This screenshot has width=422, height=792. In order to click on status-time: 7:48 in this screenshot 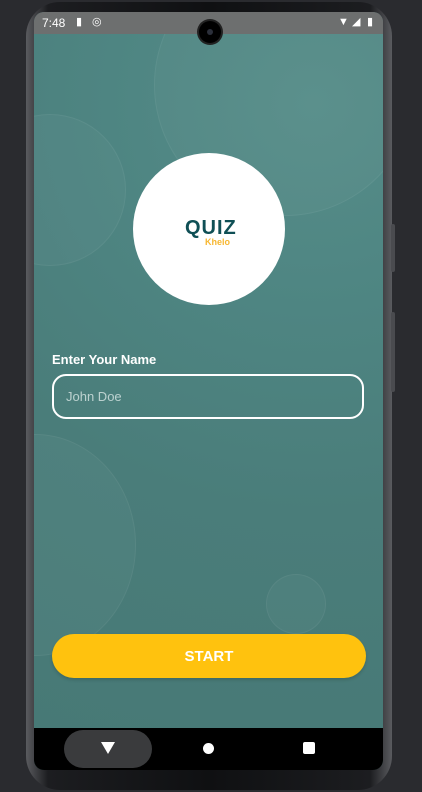, I will do `click(54, 23)`.